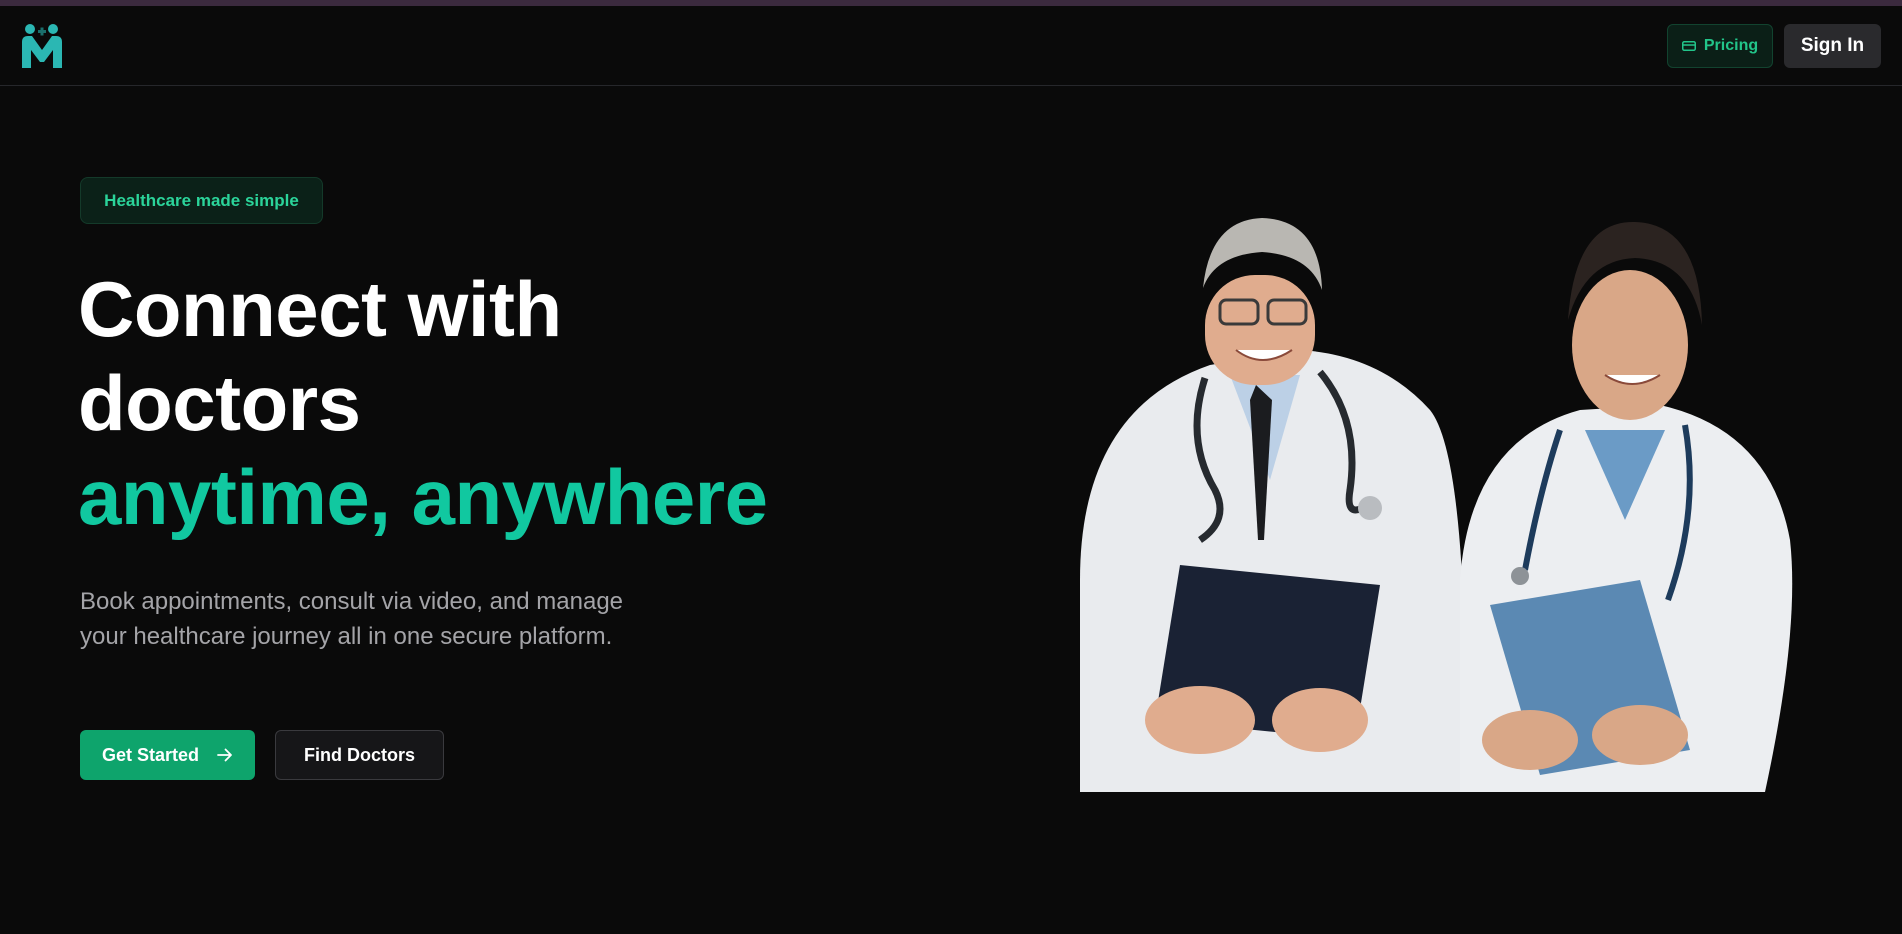  What do you see at coordinates (1626, 506) in the screenshot?
I see `female-doctor-illustration` at bounding box center [1626, 506].